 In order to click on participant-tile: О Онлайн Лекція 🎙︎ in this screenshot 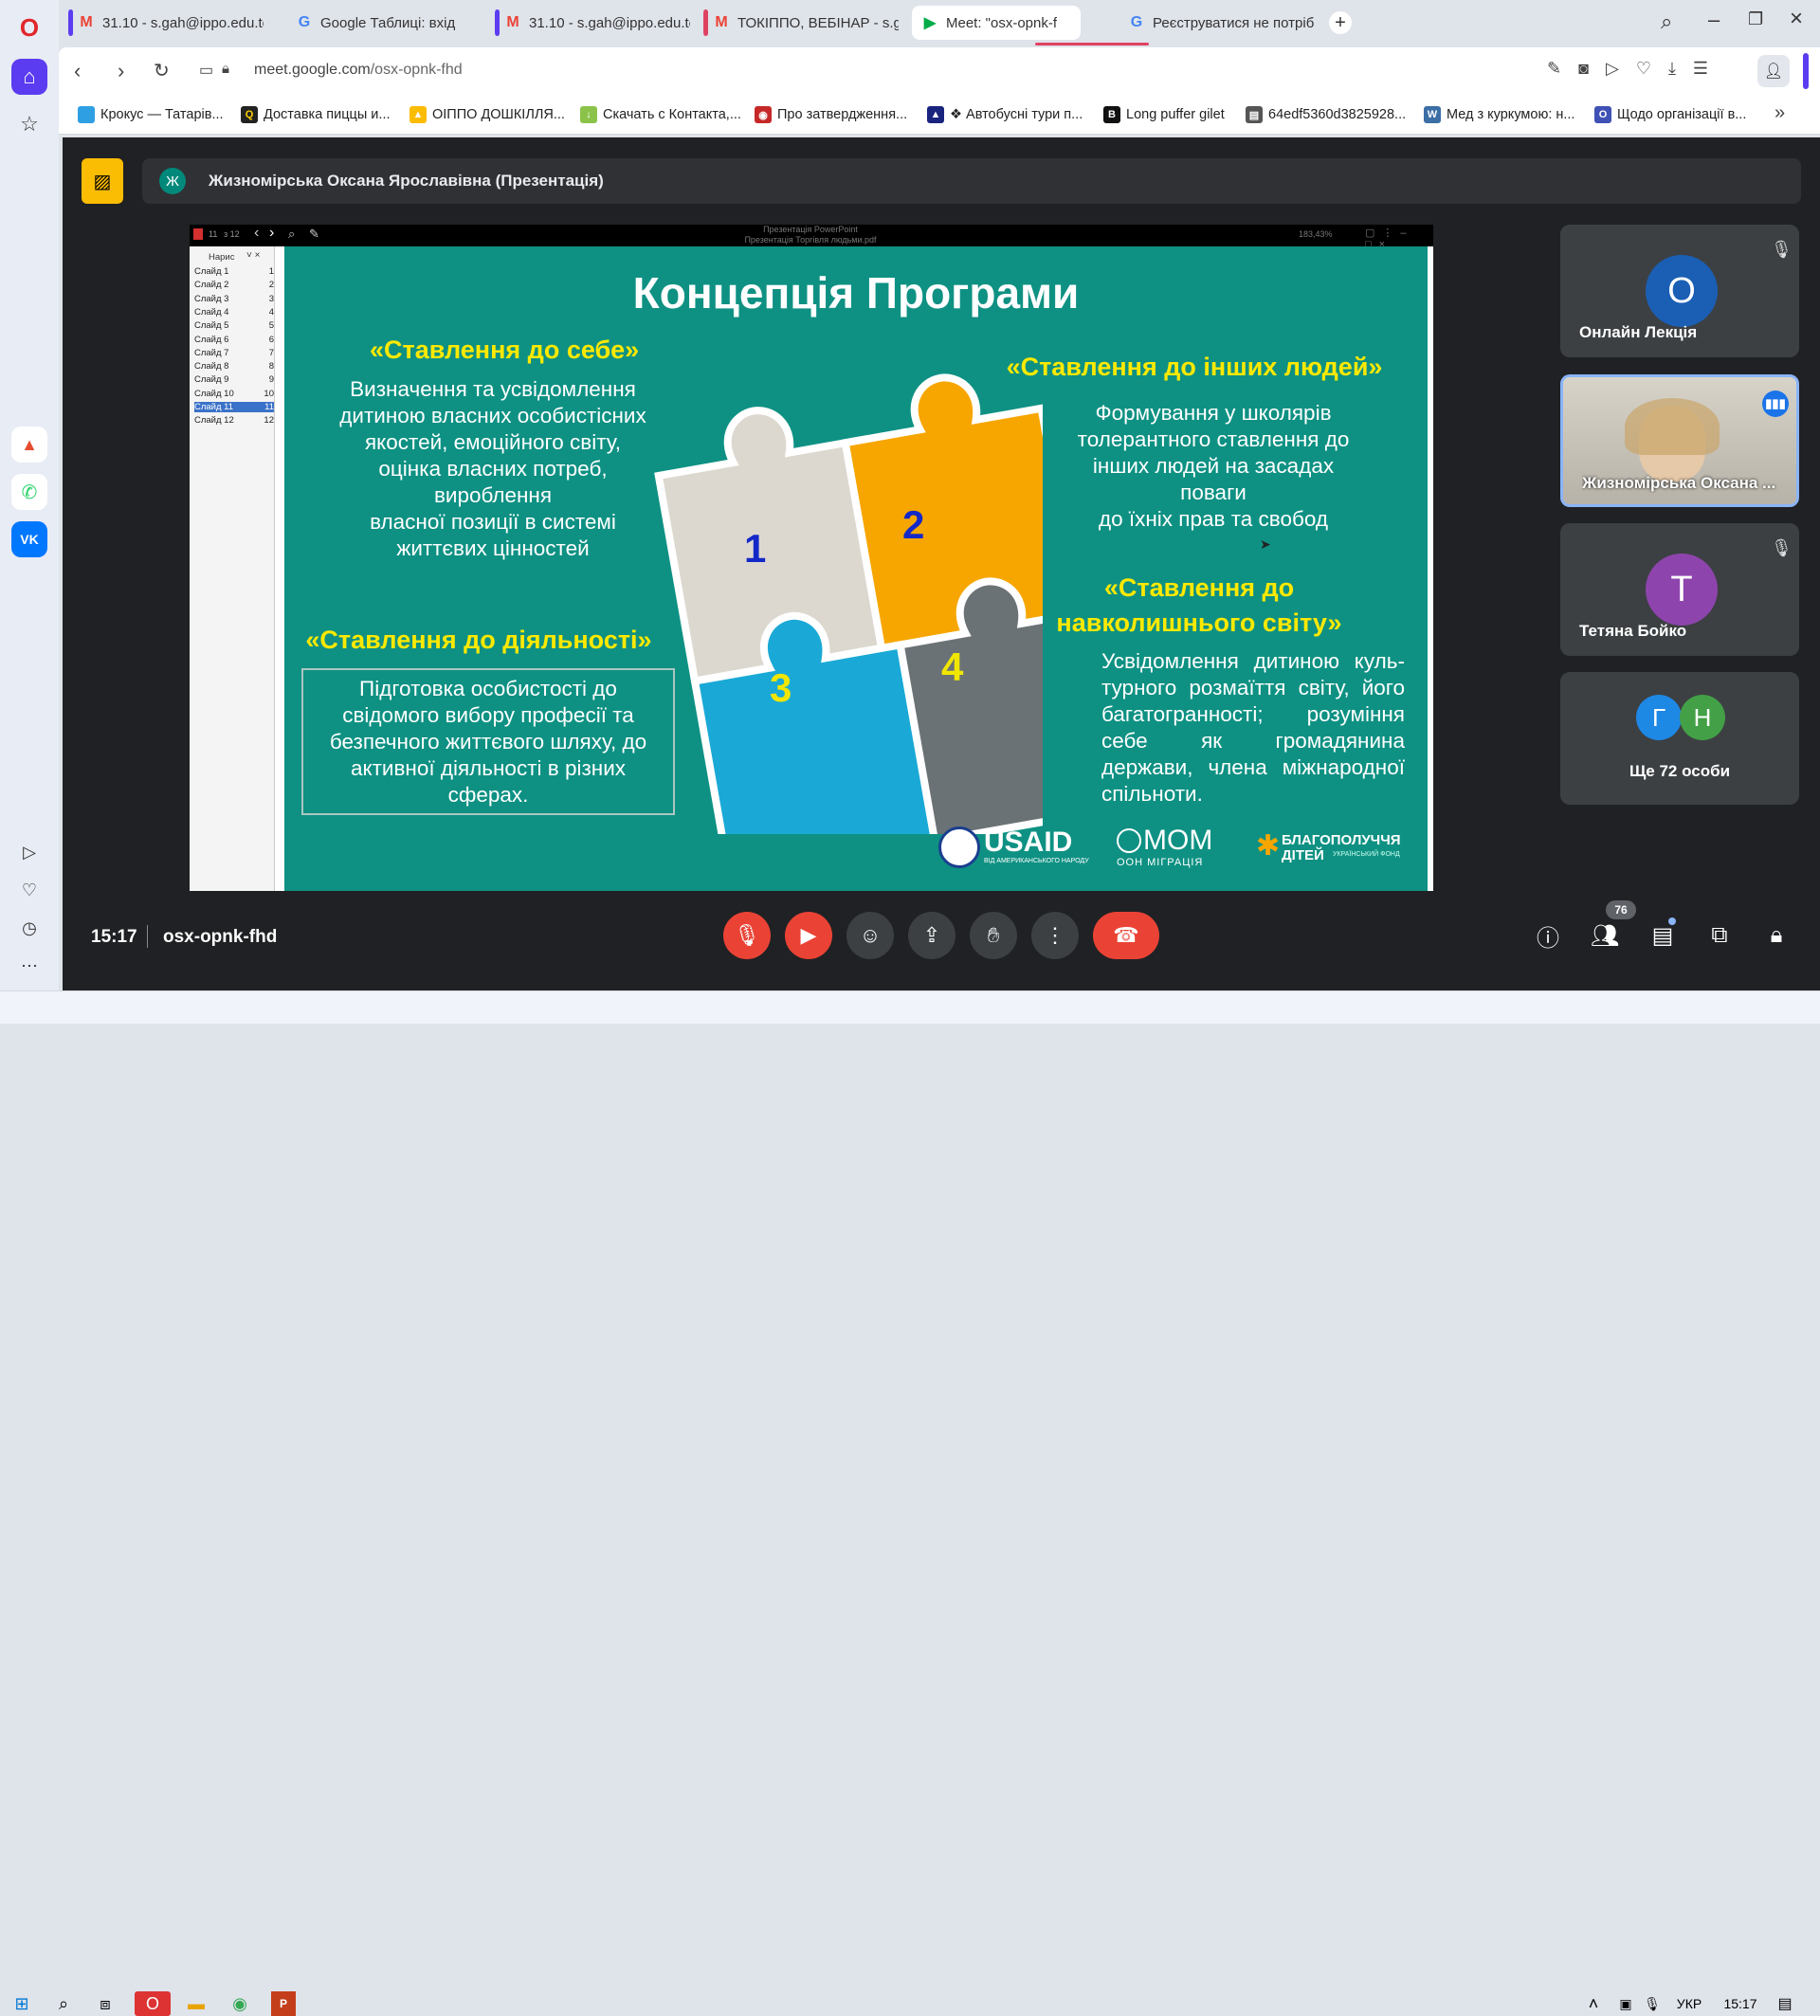, I will do `click(1679, 291)`.